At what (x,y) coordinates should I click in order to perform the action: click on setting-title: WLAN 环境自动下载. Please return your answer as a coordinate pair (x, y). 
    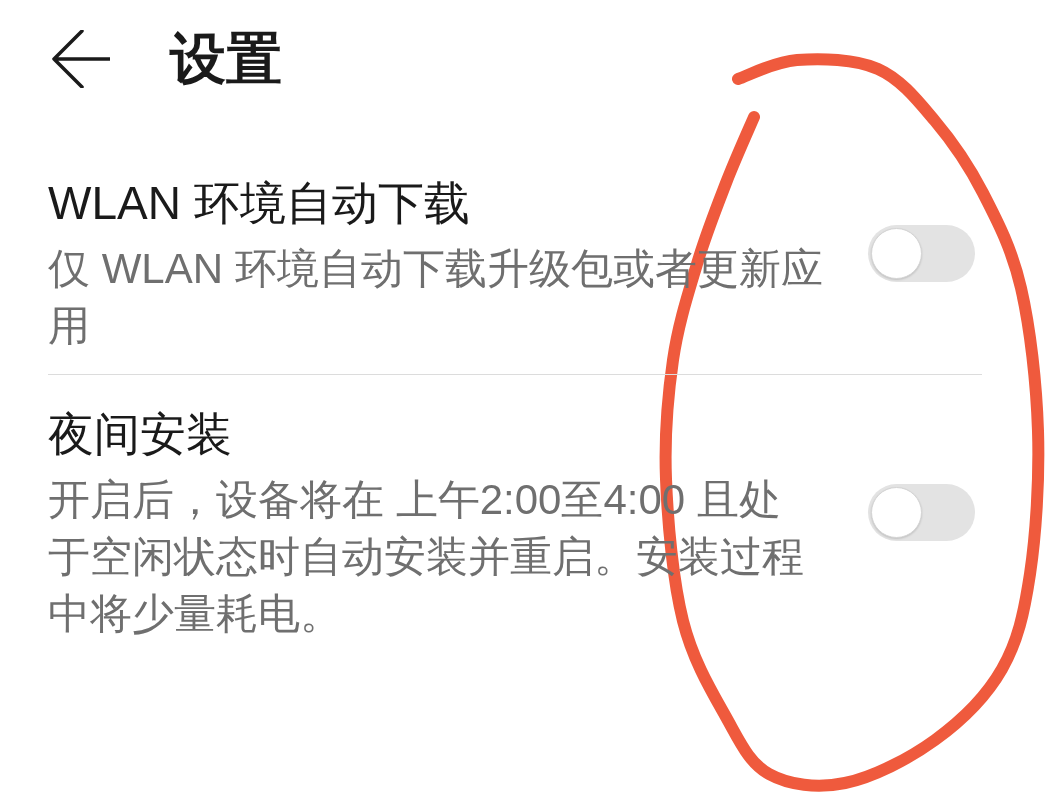
    Looking at the image, I should click on (259, 203).